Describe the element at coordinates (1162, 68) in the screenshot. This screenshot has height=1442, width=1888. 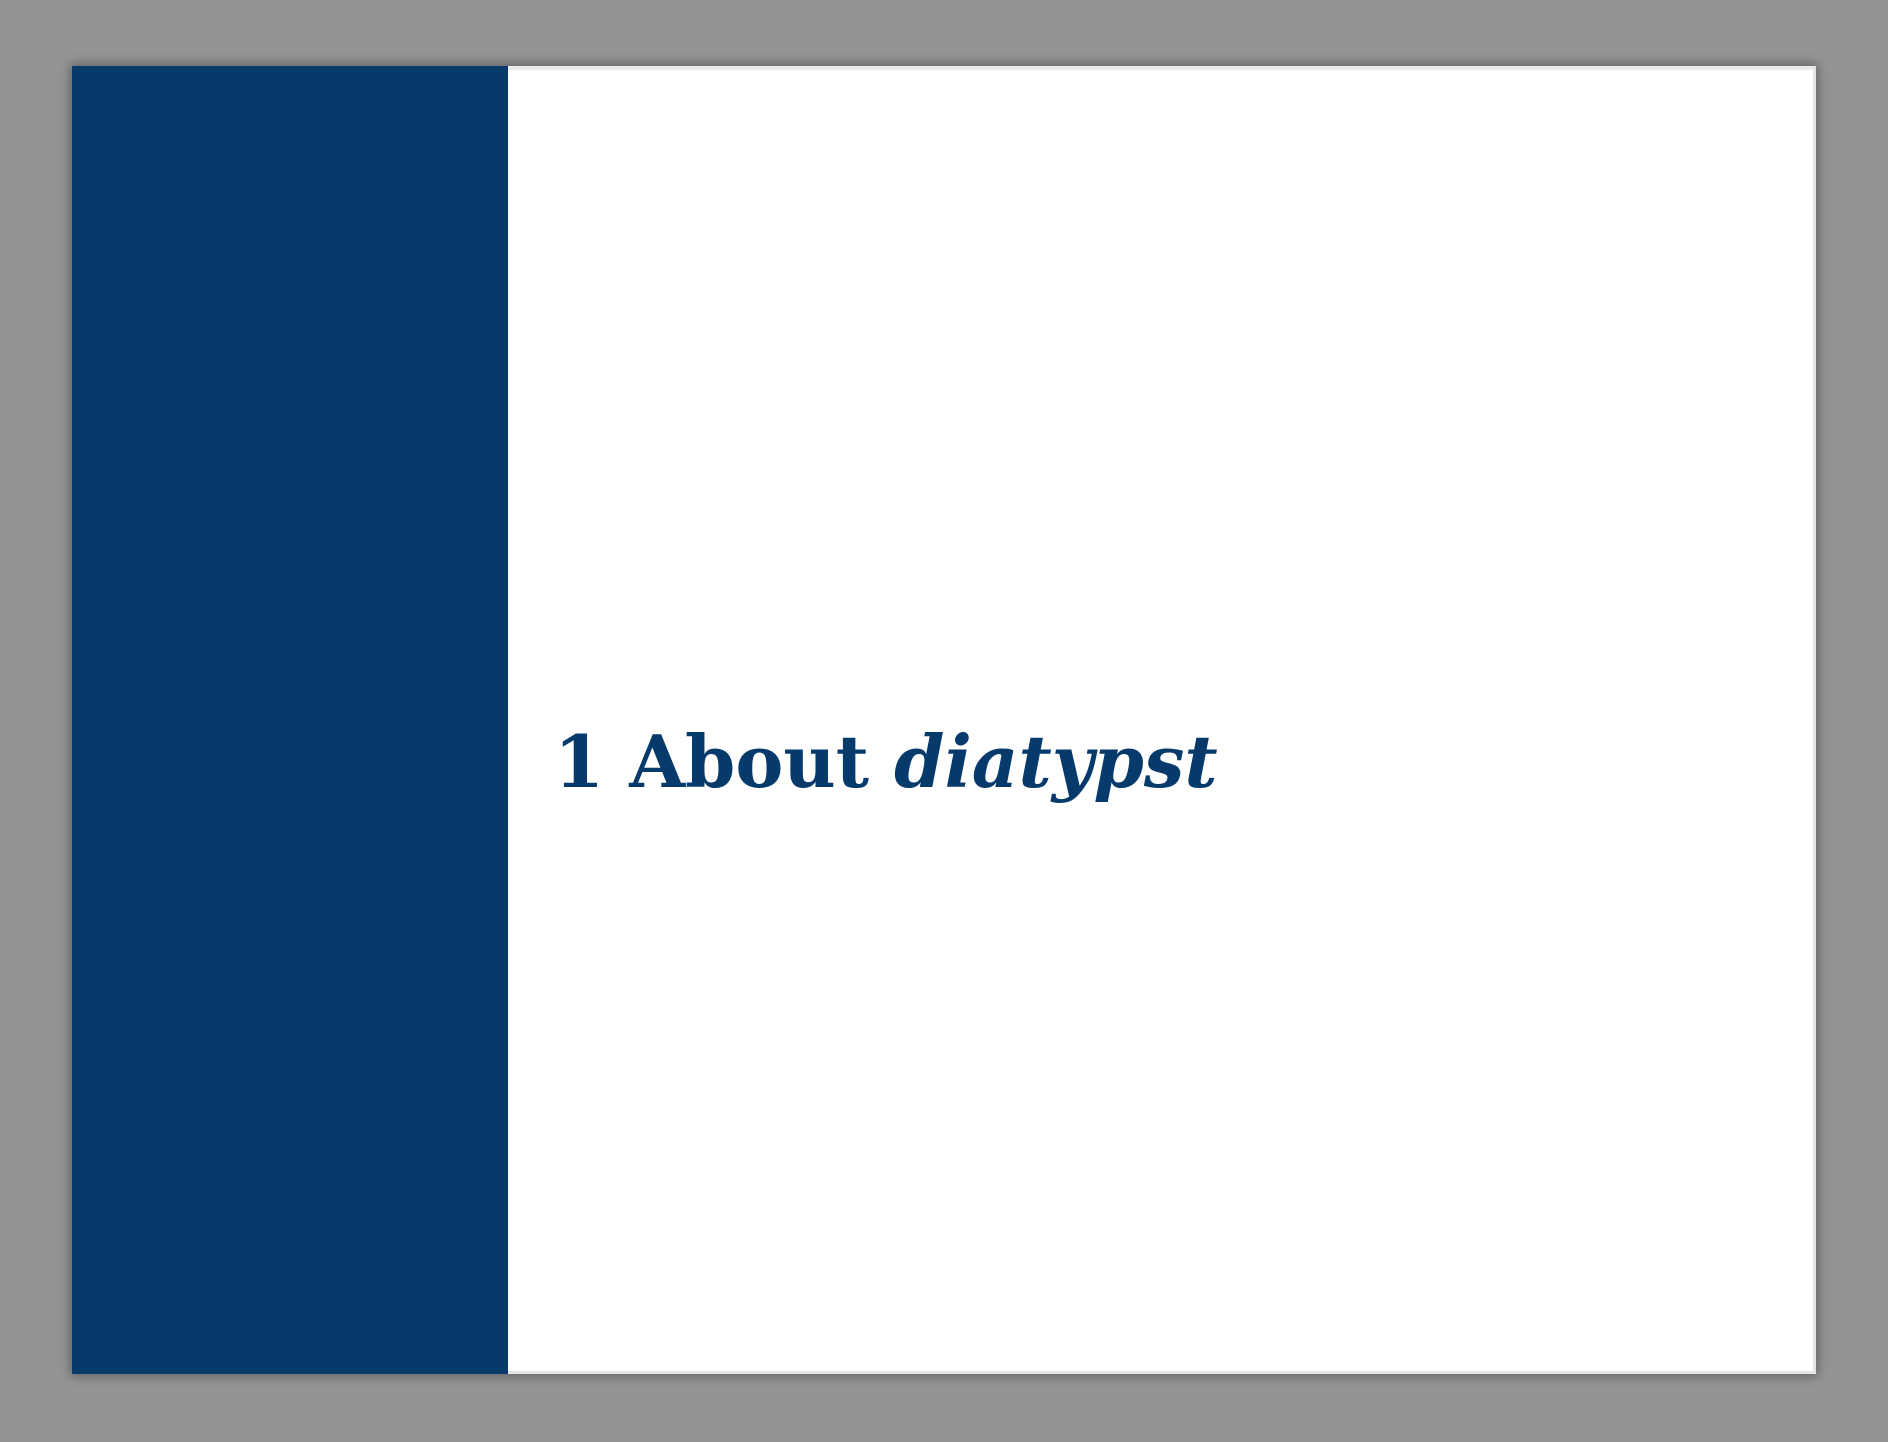
I see `page-top-edge` at that location.